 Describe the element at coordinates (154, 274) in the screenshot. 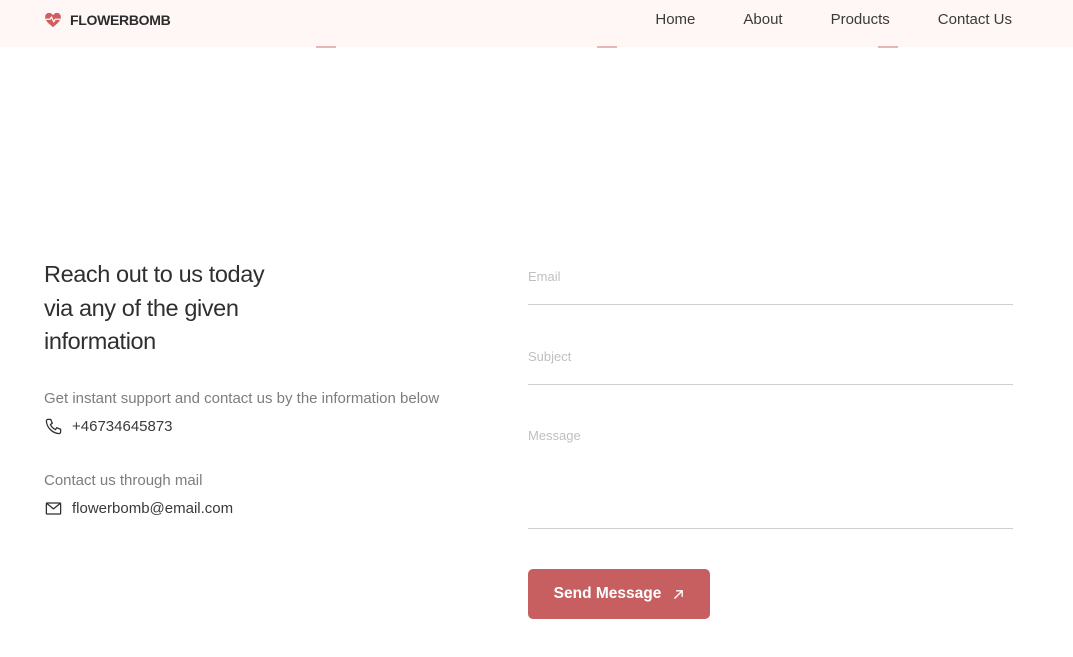

I see `heading-line: Reach out to us today` at that location.